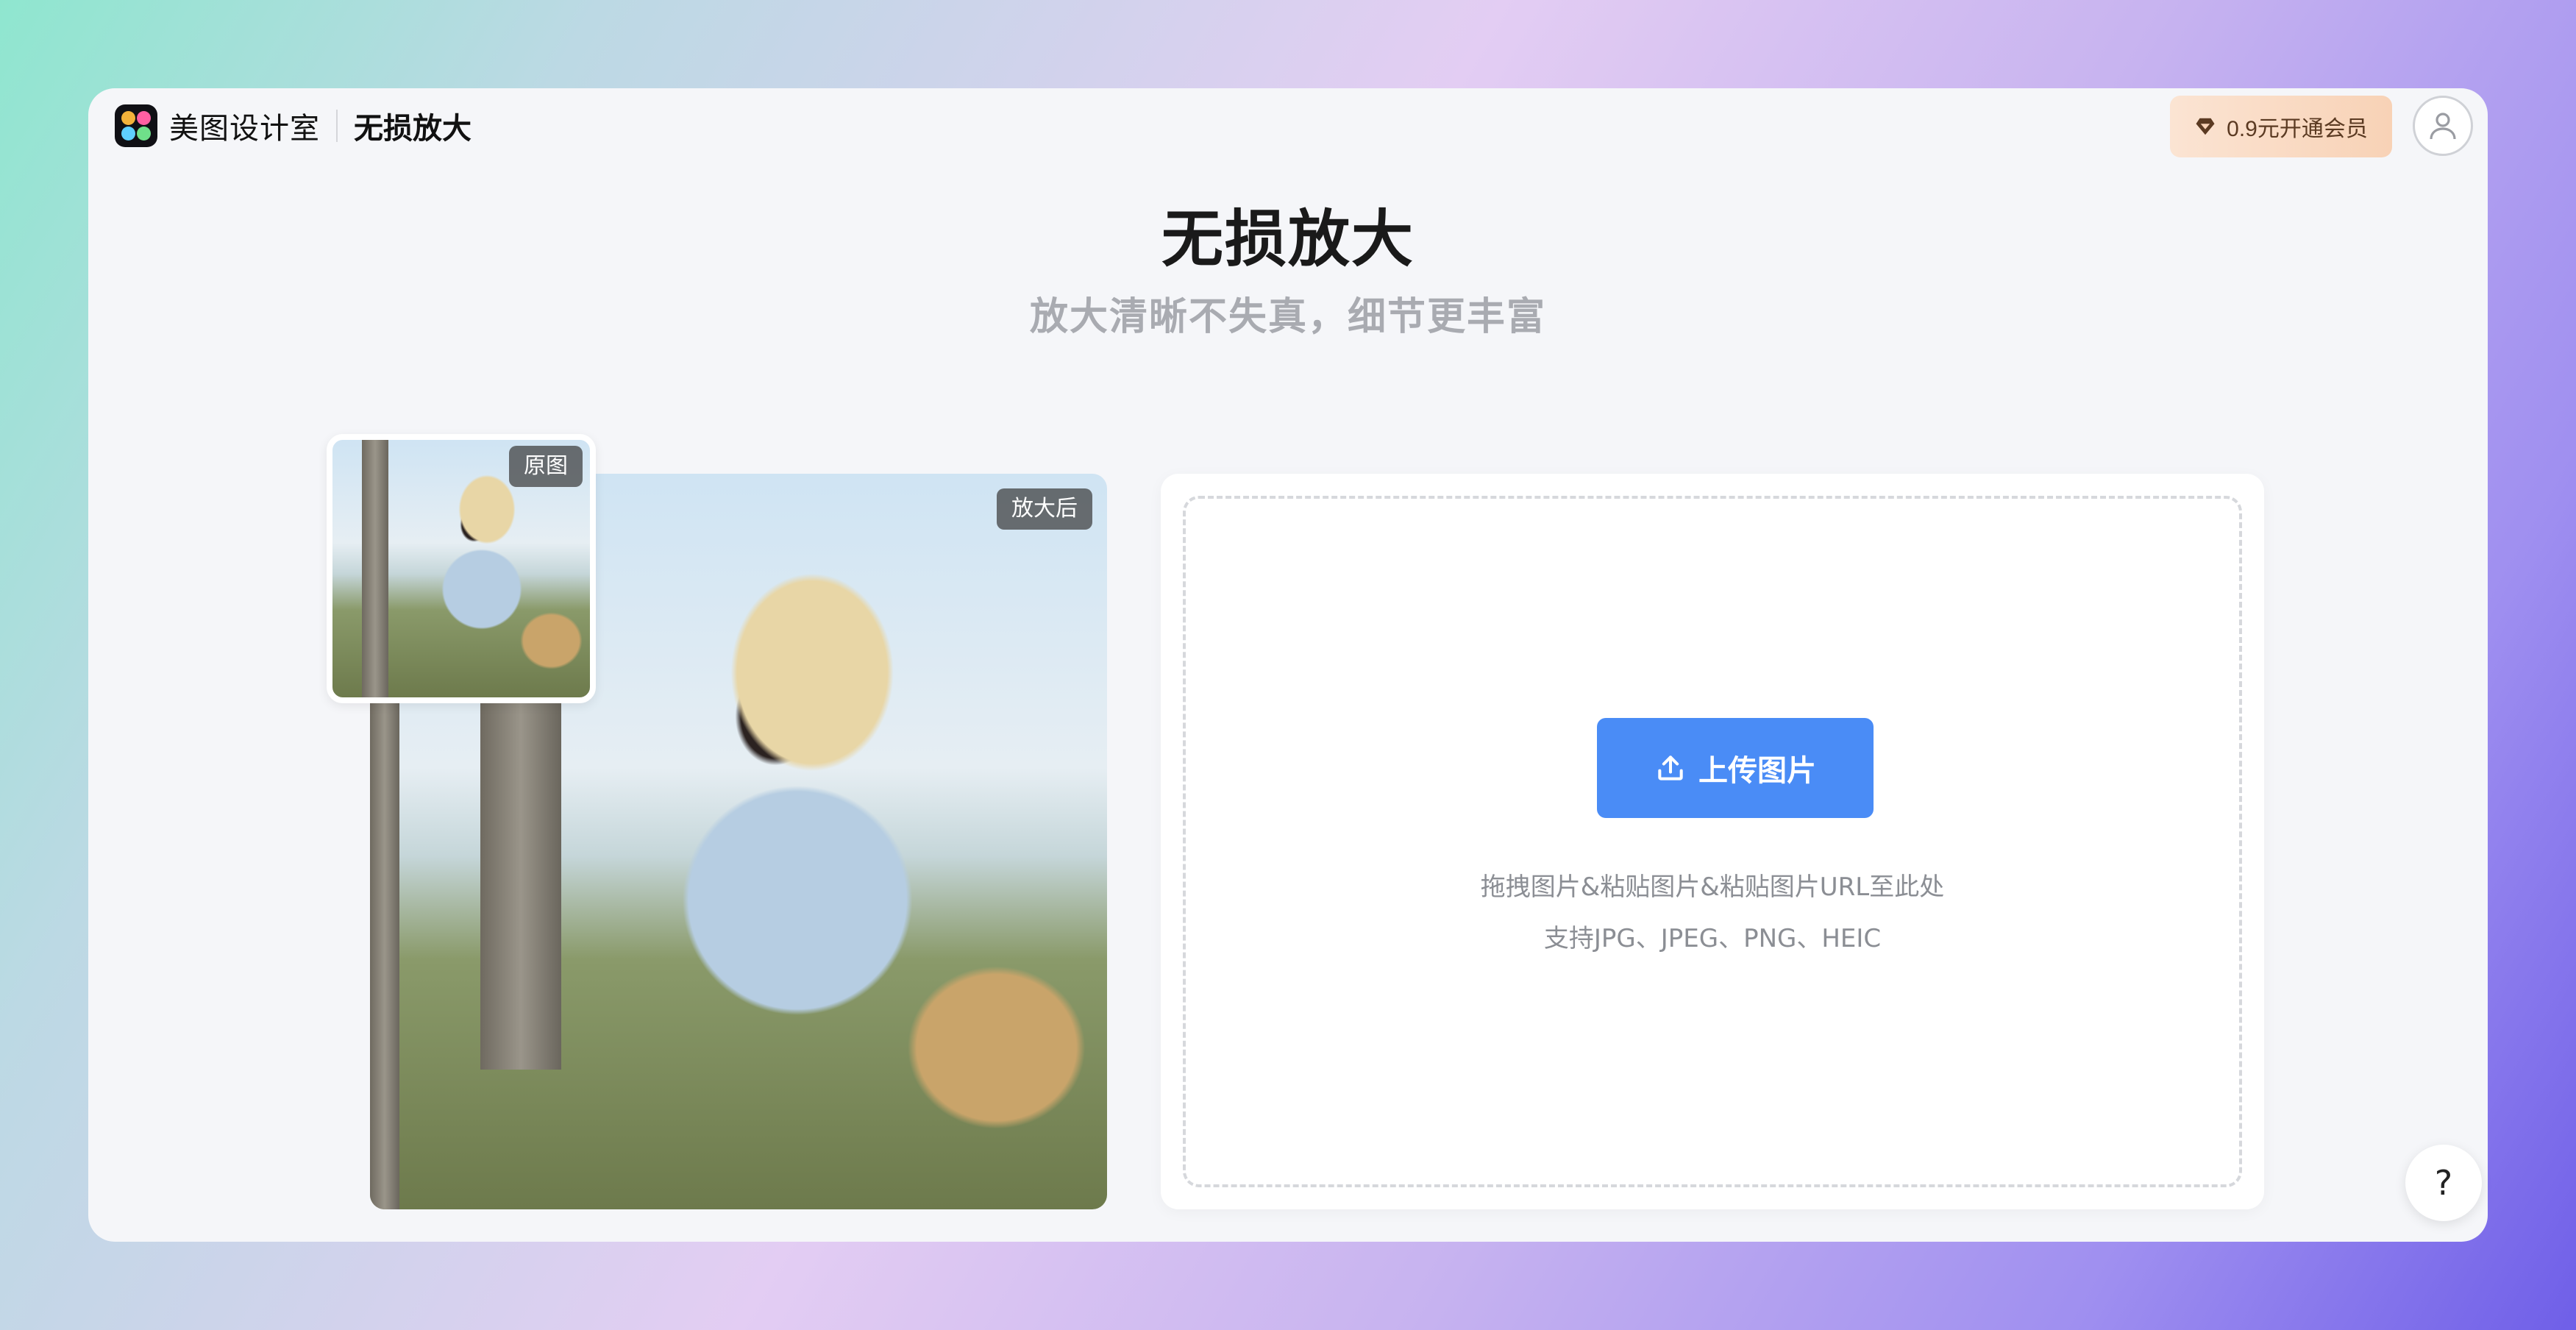 Image resolution: width=2576 pixels, height=1330 pixels. I want to click on help-button: ?, so click(2443, 1183).